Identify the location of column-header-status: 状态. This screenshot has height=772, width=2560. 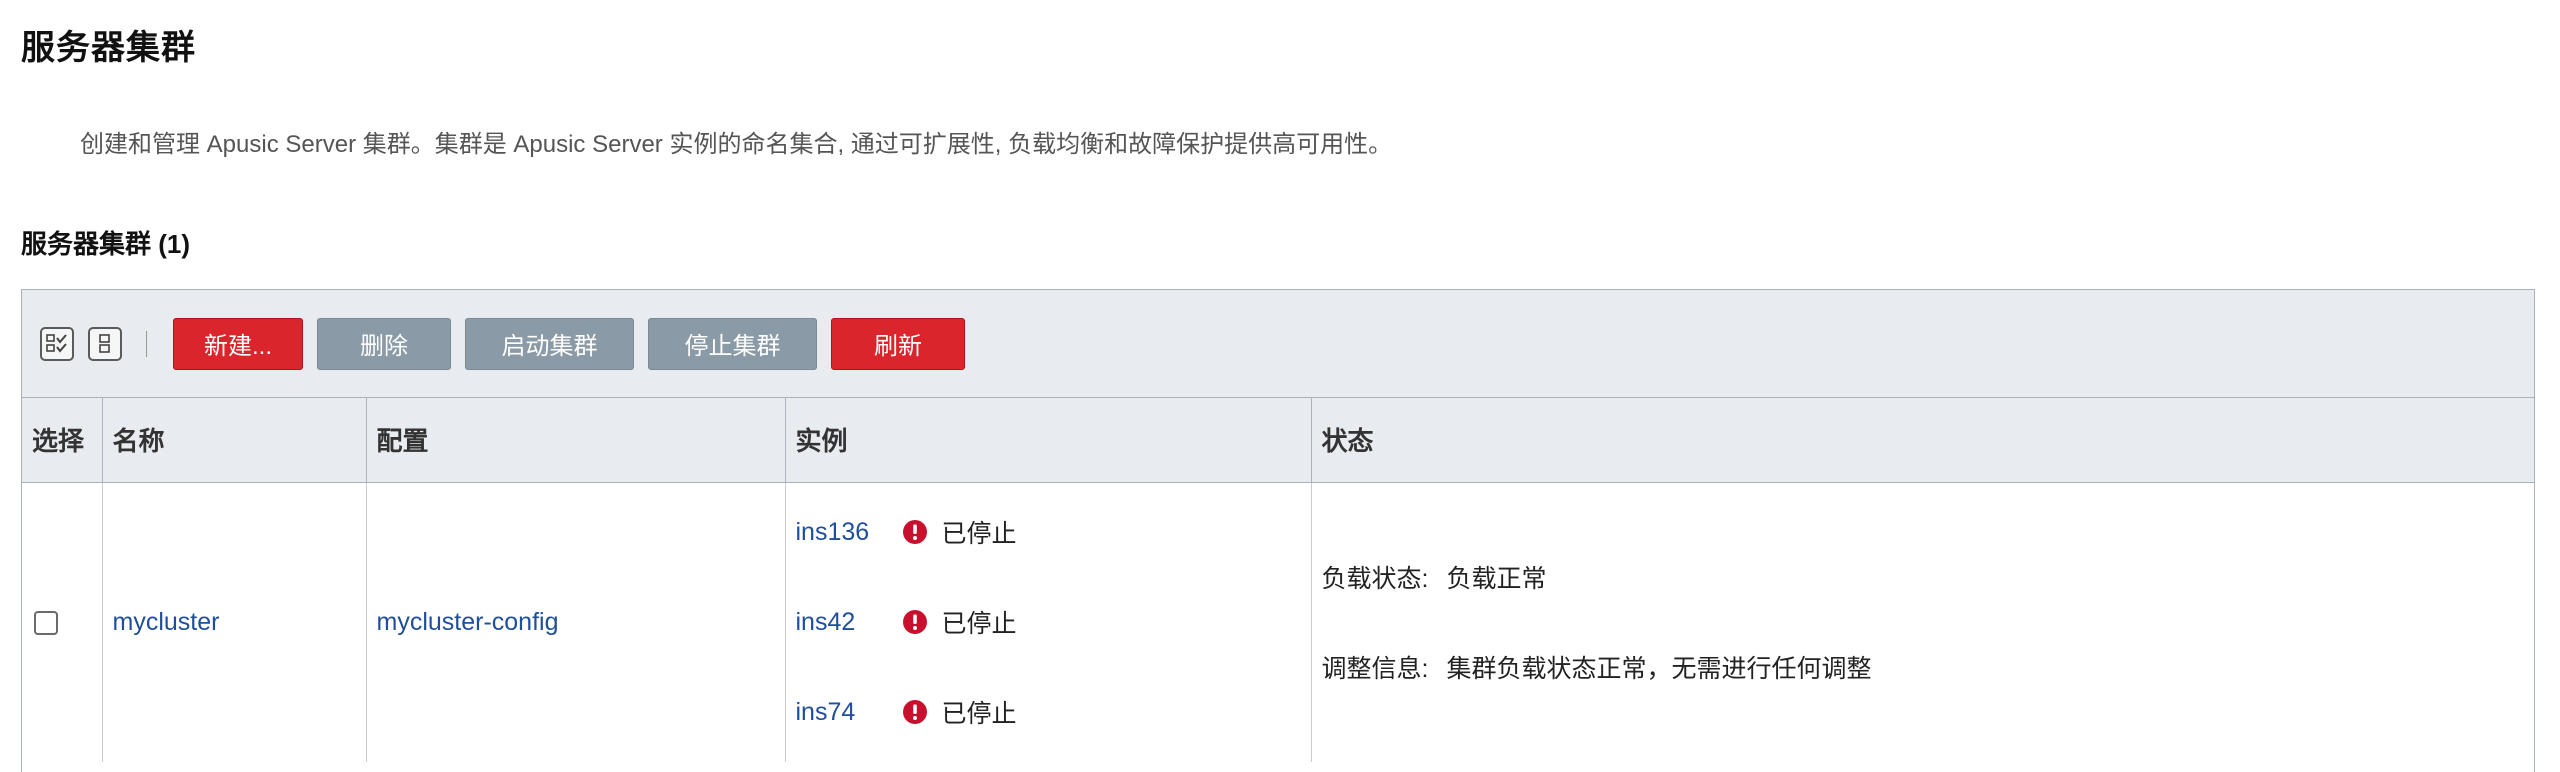
(1922, 440).